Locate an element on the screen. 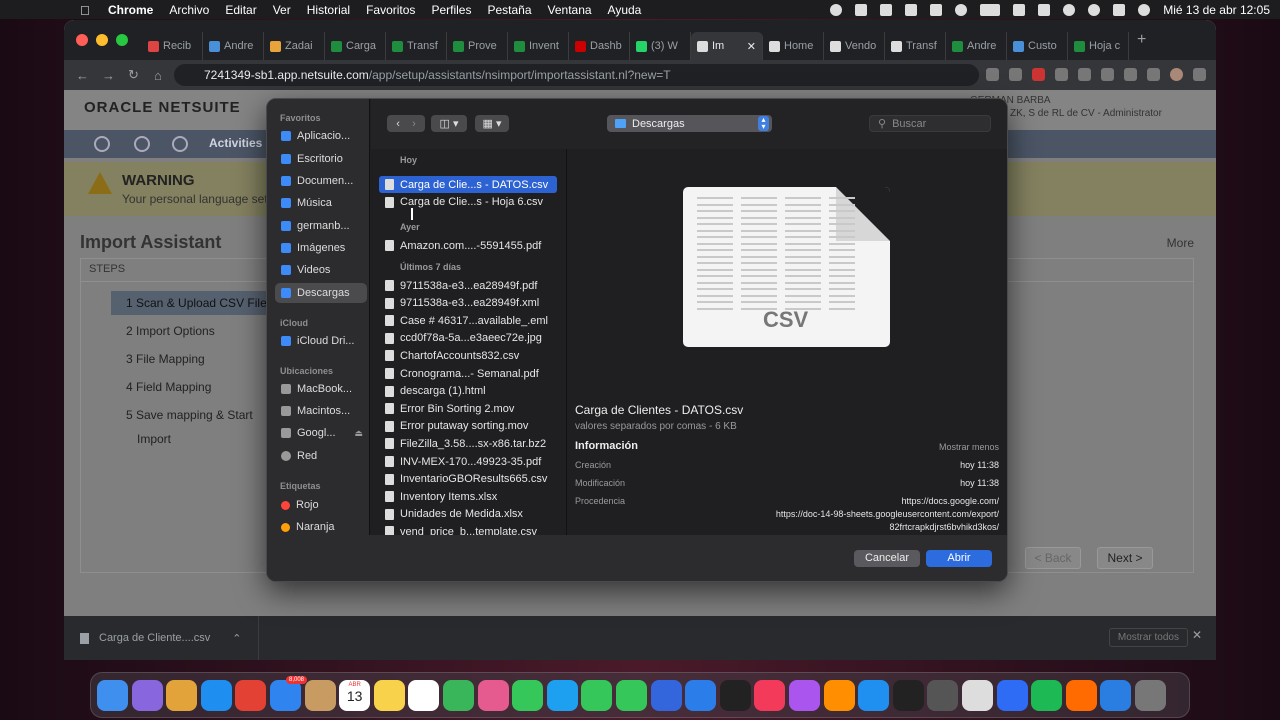  back-button: < Back is located at coordinates (1053, 558).